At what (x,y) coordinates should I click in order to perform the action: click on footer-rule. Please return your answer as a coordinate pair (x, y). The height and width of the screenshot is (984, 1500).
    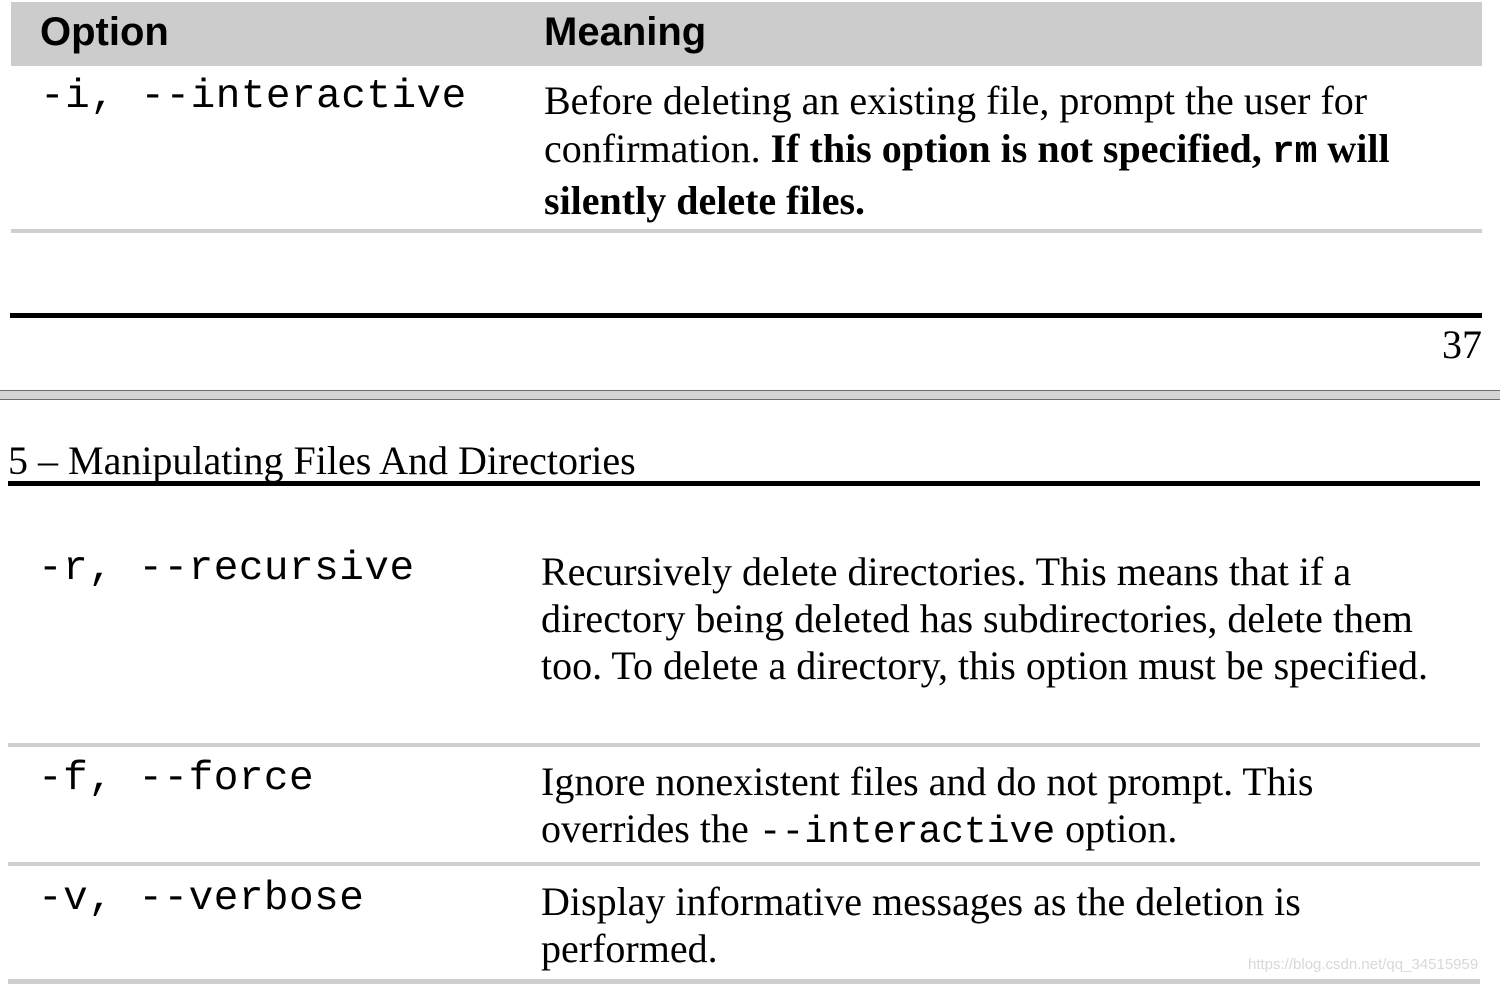
    Looking at the image, I should click on (746, 315).